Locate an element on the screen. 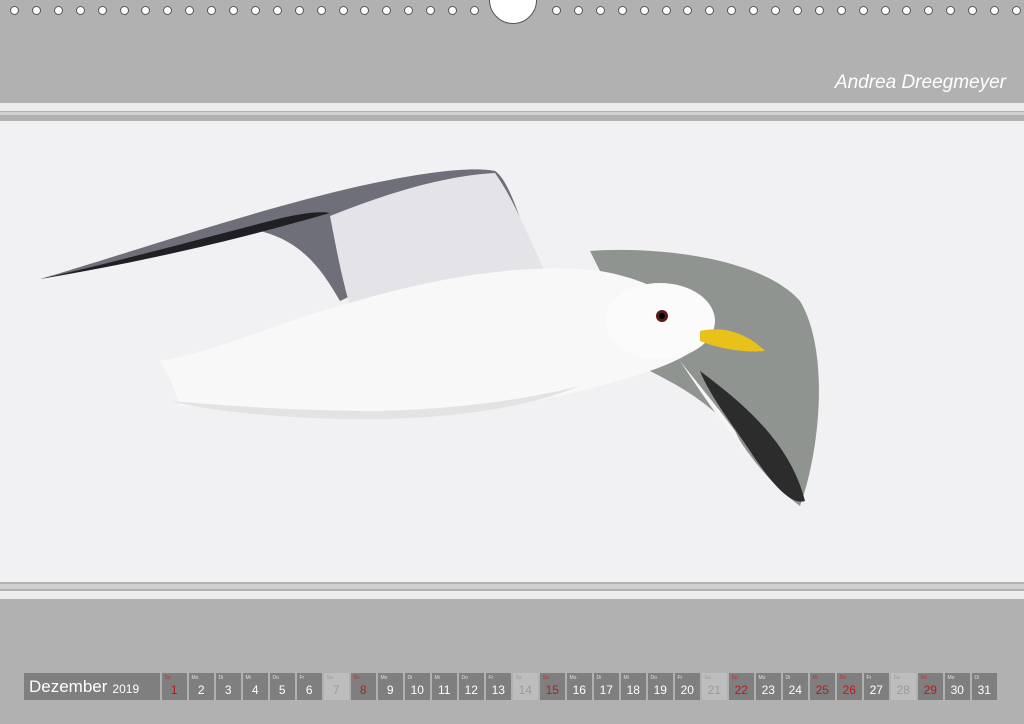 Image resolution: width=1024 pixels, height=724 pixels. author-credit: Andrea Dreegmeyer is located at coordinates (920, 82).